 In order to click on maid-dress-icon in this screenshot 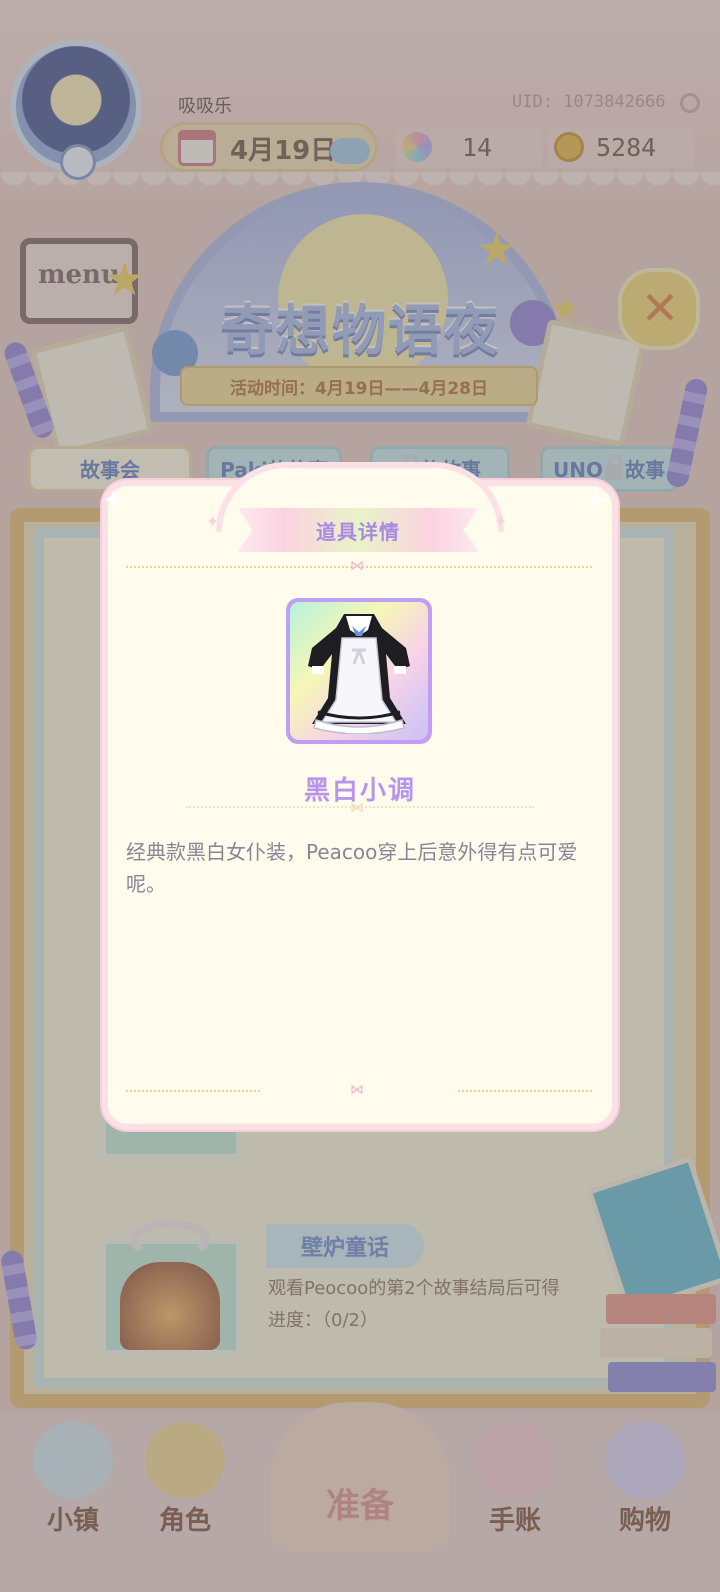, I will do `click(359, 674)`.